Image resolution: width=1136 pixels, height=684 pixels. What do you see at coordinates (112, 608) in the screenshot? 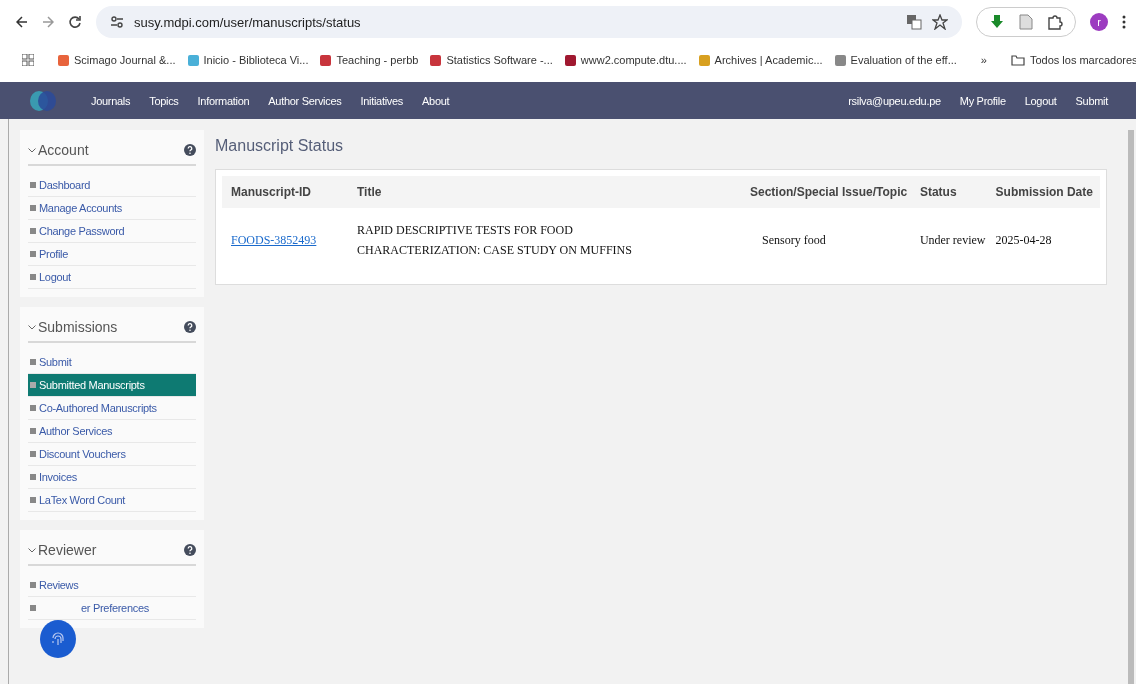
I see `sidebar-link: er Preferences` at bounding box center [112, 608].